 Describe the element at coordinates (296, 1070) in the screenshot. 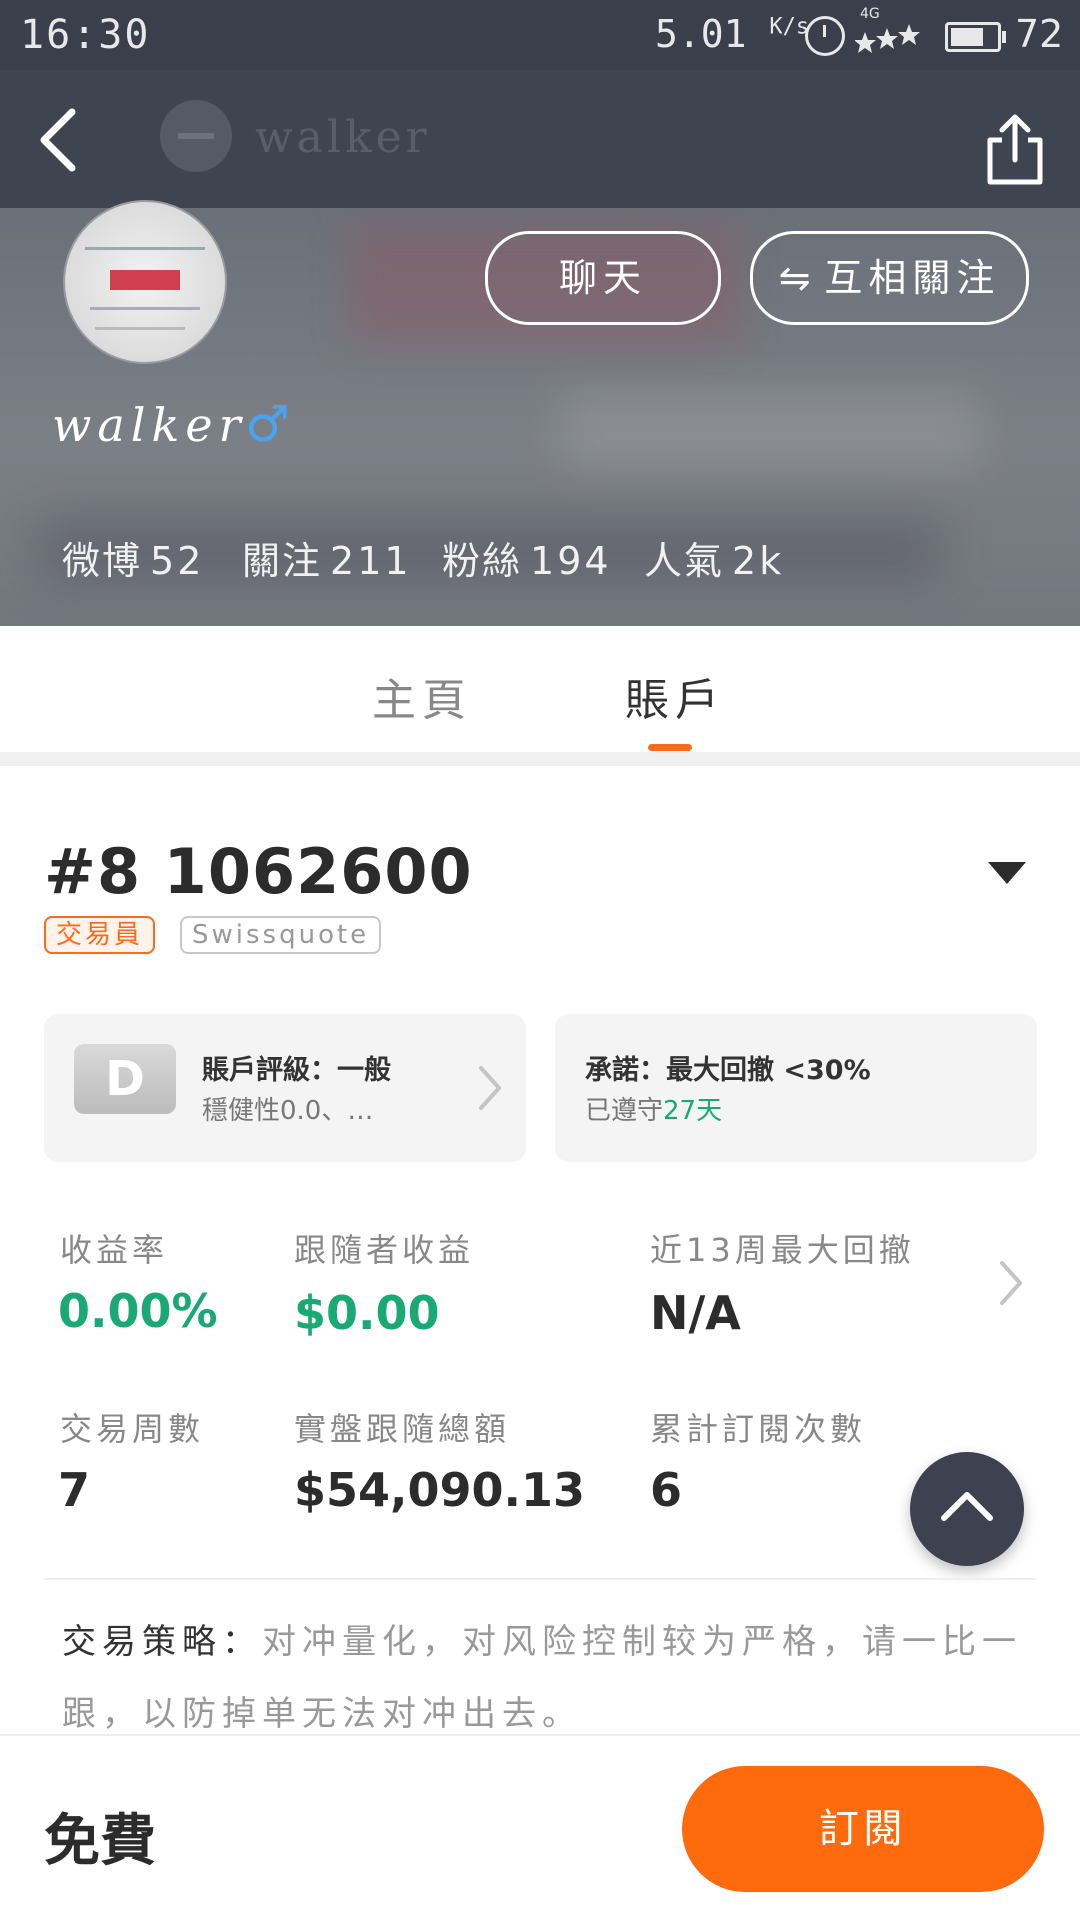

I see `rating-title: 賬戶評級：一般` at that location.